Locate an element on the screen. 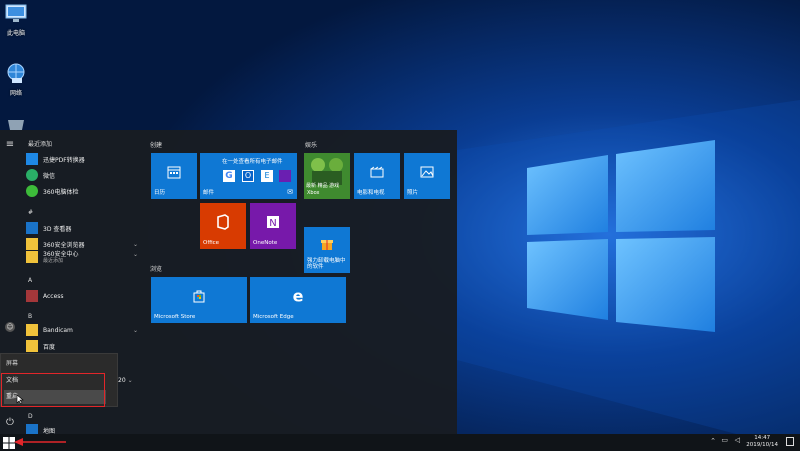  clock-date: 2019/10/14 is located at coordinates (762, 445).